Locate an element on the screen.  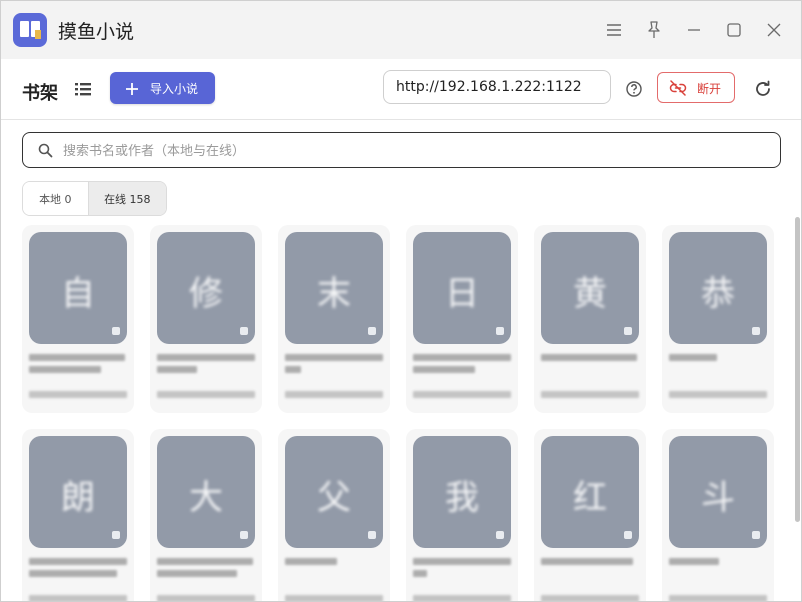
import-novel-label: 导入小说 is located at coordinates (174, 89).